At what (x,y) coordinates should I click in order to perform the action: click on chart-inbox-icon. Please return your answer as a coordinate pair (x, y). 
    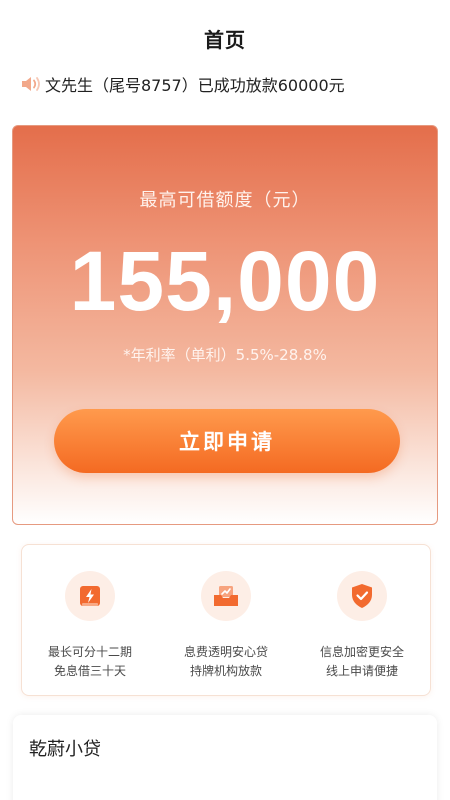
    Looking at the image, I should click on (226, 596).